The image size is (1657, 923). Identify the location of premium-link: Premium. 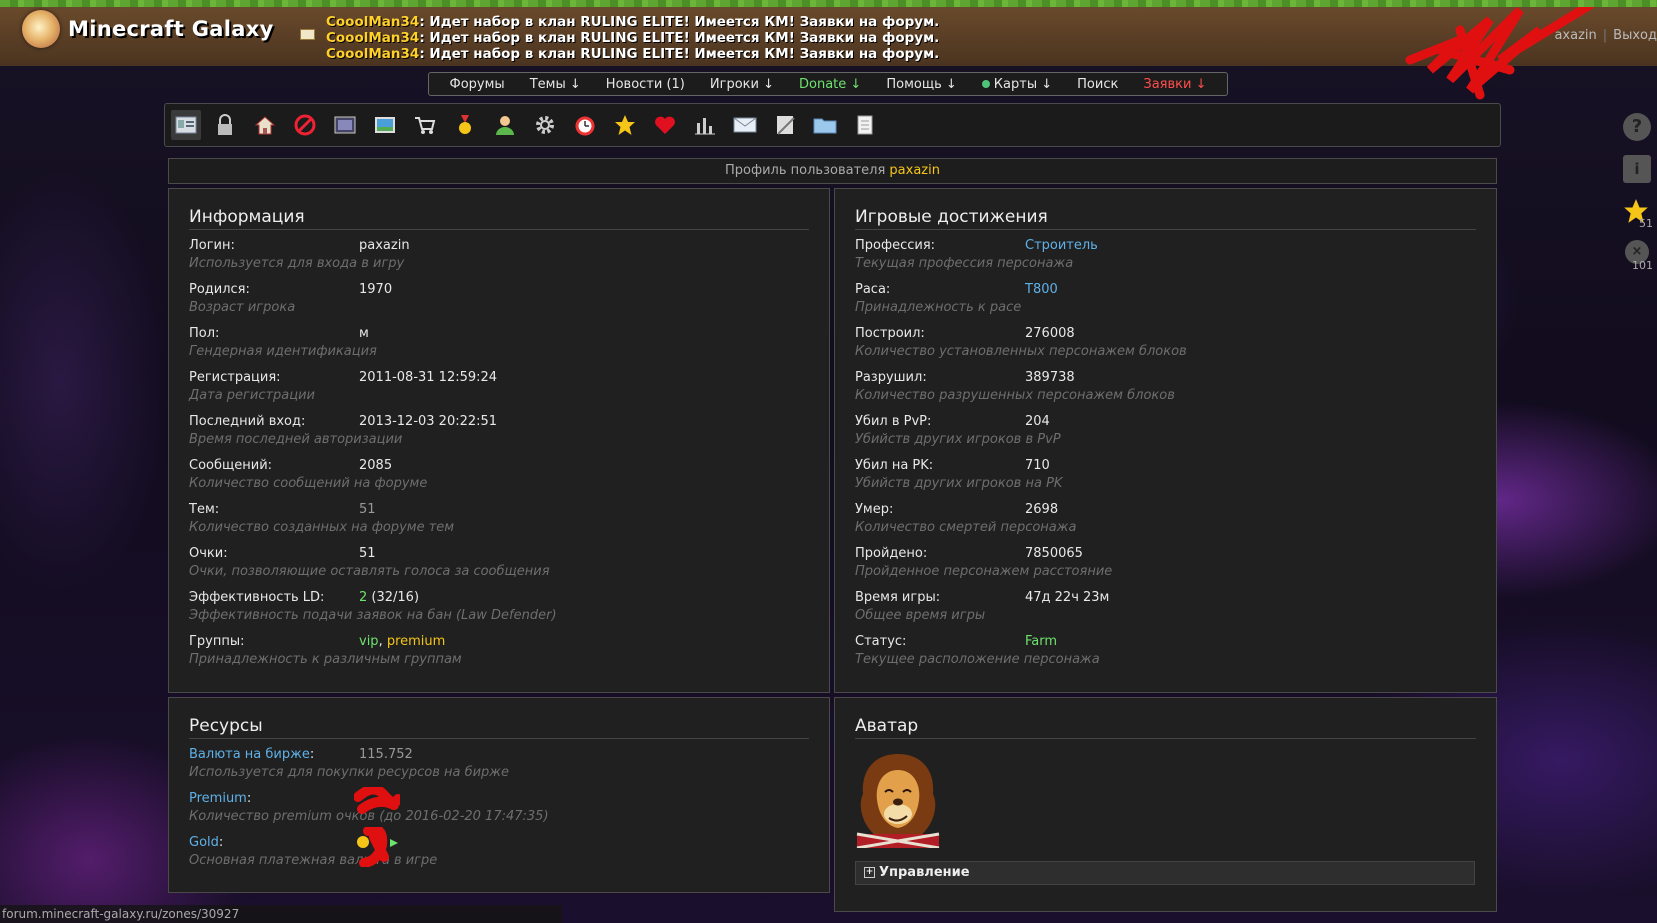
(218, 798).